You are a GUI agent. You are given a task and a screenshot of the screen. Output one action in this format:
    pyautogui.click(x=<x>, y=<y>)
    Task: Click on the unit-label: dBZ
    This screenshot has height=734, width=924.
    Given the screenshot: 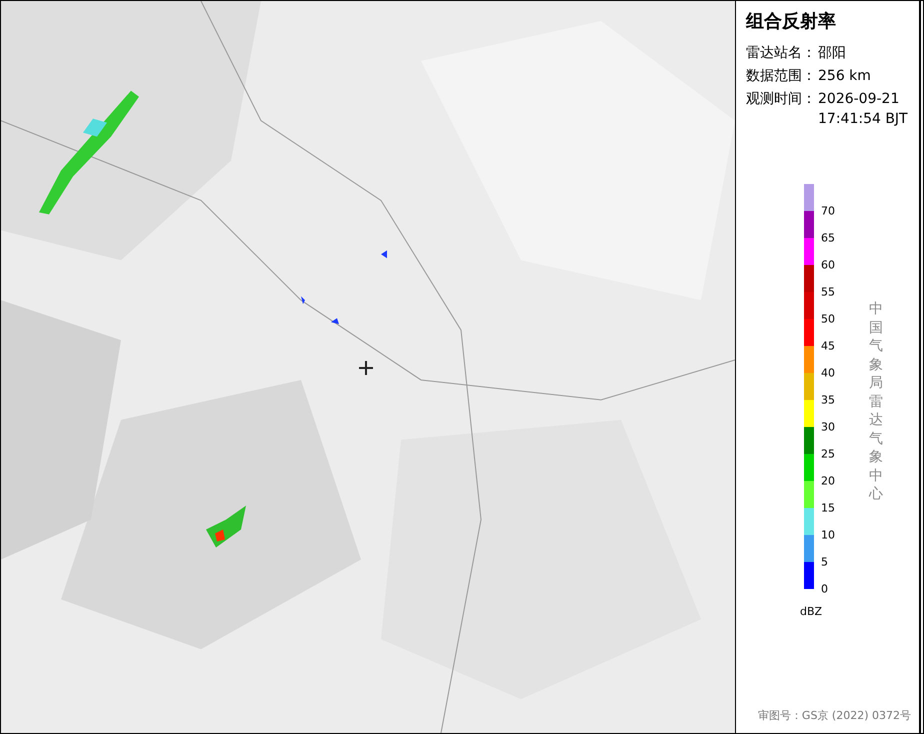 What is the action you would take?
    pyautogui.click(x=812, y=611)
    